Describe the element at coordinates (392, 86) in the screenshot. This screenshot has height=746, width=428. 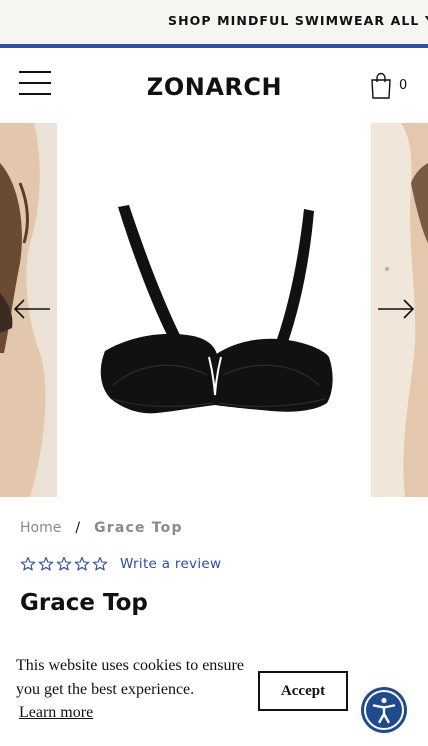
I see `cart-button: 0` at that location.